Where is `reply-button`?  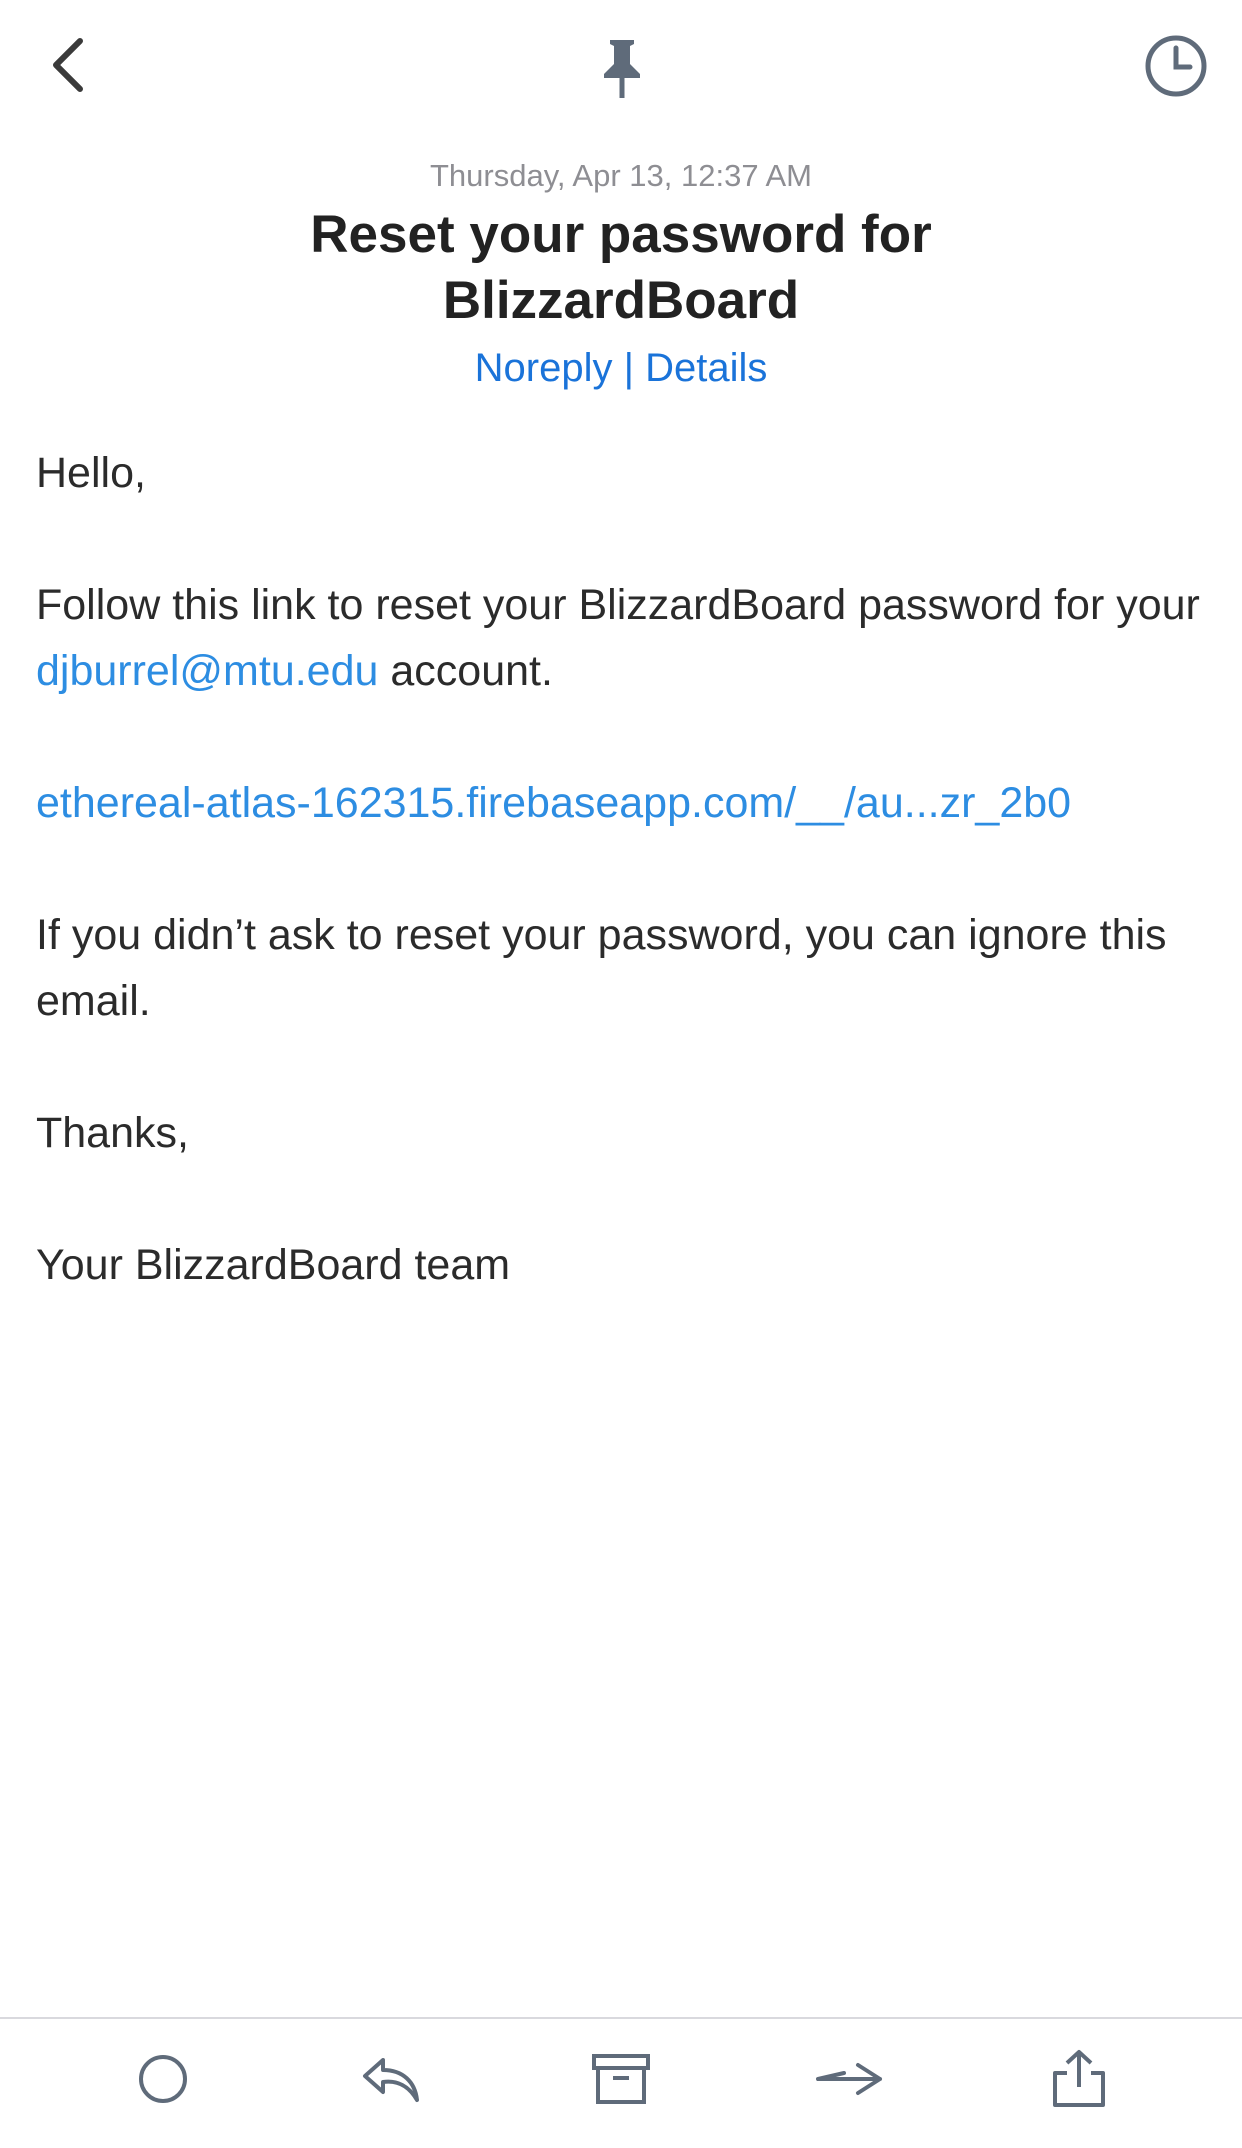 reply-button is located at coordinates (391, 2079).